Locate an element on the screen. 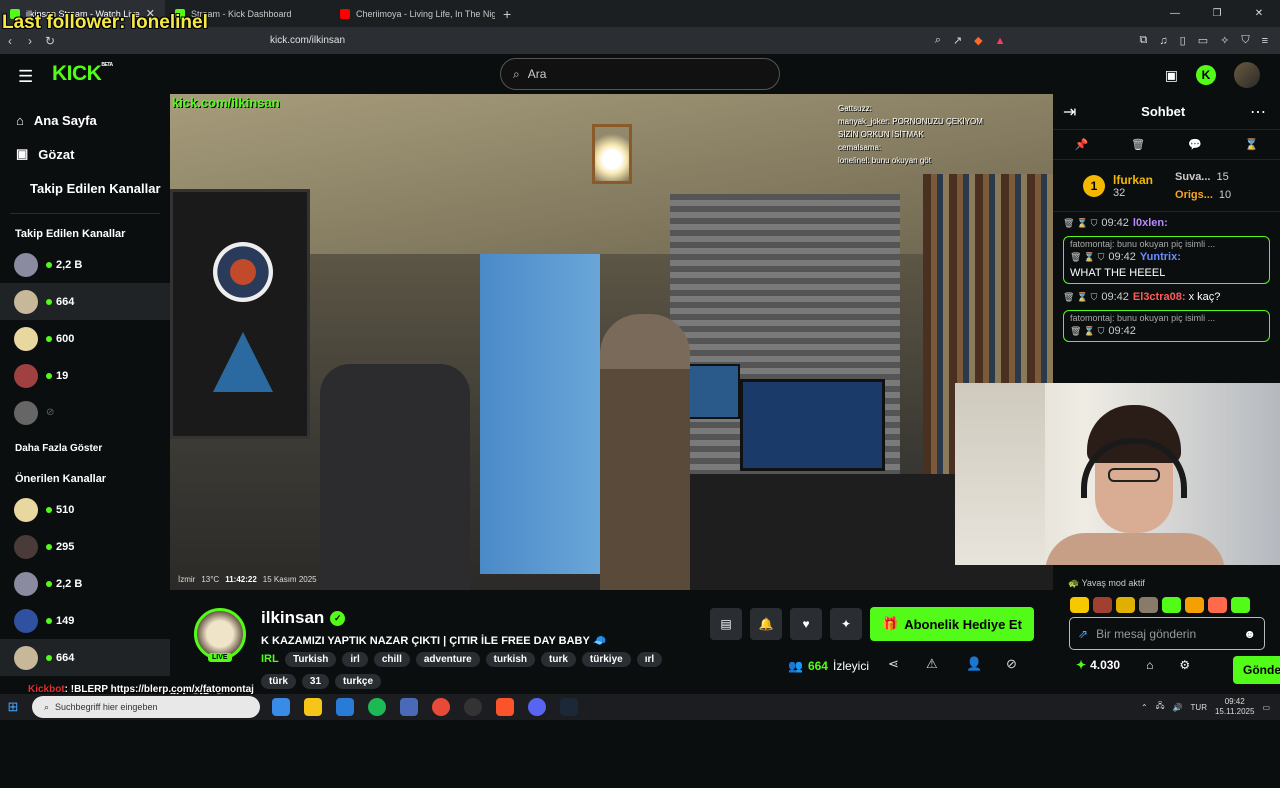 The image size is (1280, 788). tag: türk is located at coordinates (278, 681).